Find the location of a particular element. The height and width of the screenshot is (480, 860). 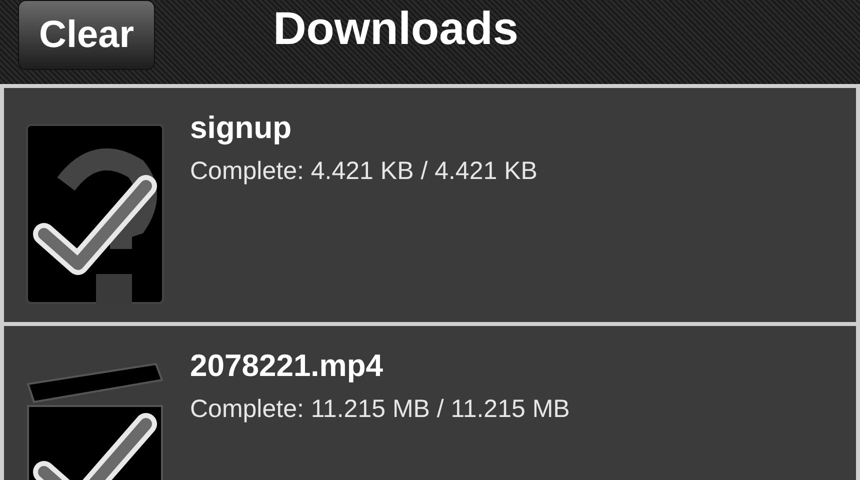

screen-title: Downloads is located at coordinates (395, 28).